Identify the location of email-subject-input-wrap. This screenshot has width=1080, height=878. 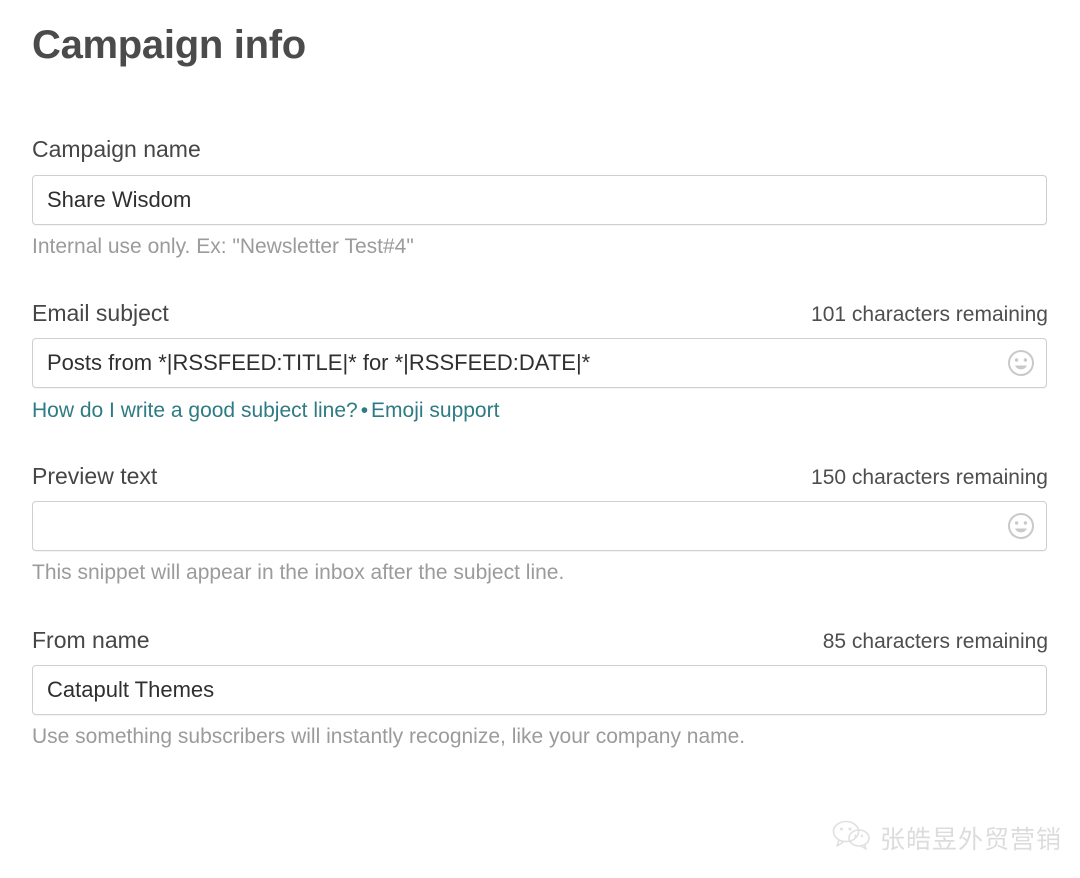
(539, 363).